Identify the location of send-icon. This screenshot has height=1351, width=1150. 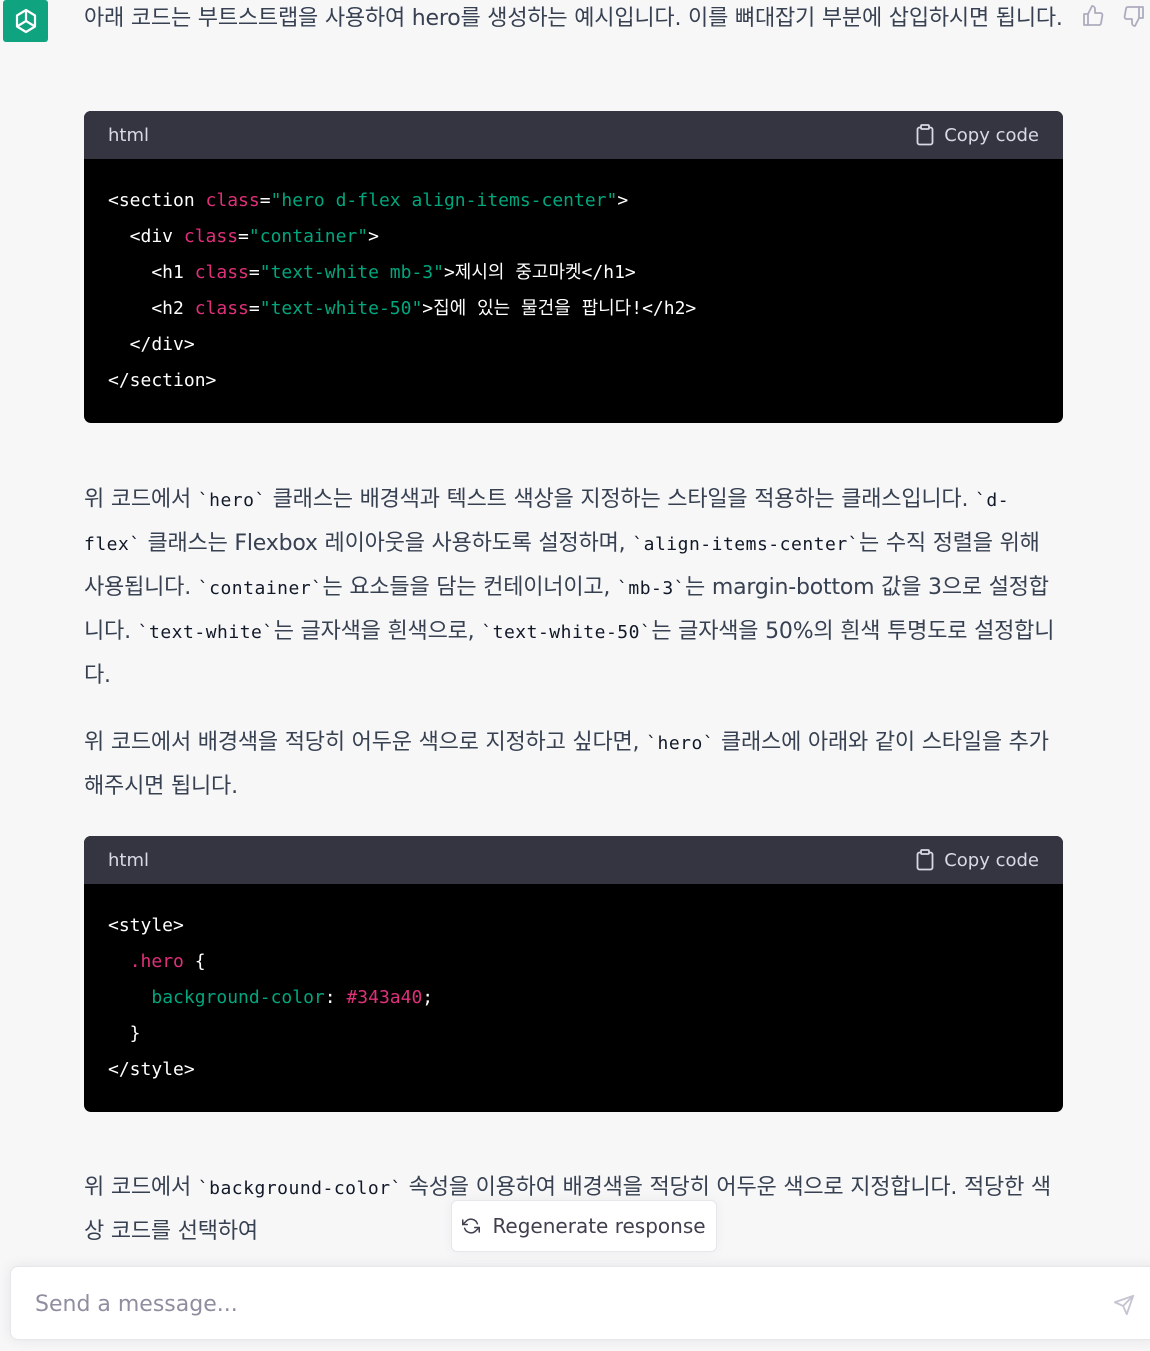
(1124, 1305).